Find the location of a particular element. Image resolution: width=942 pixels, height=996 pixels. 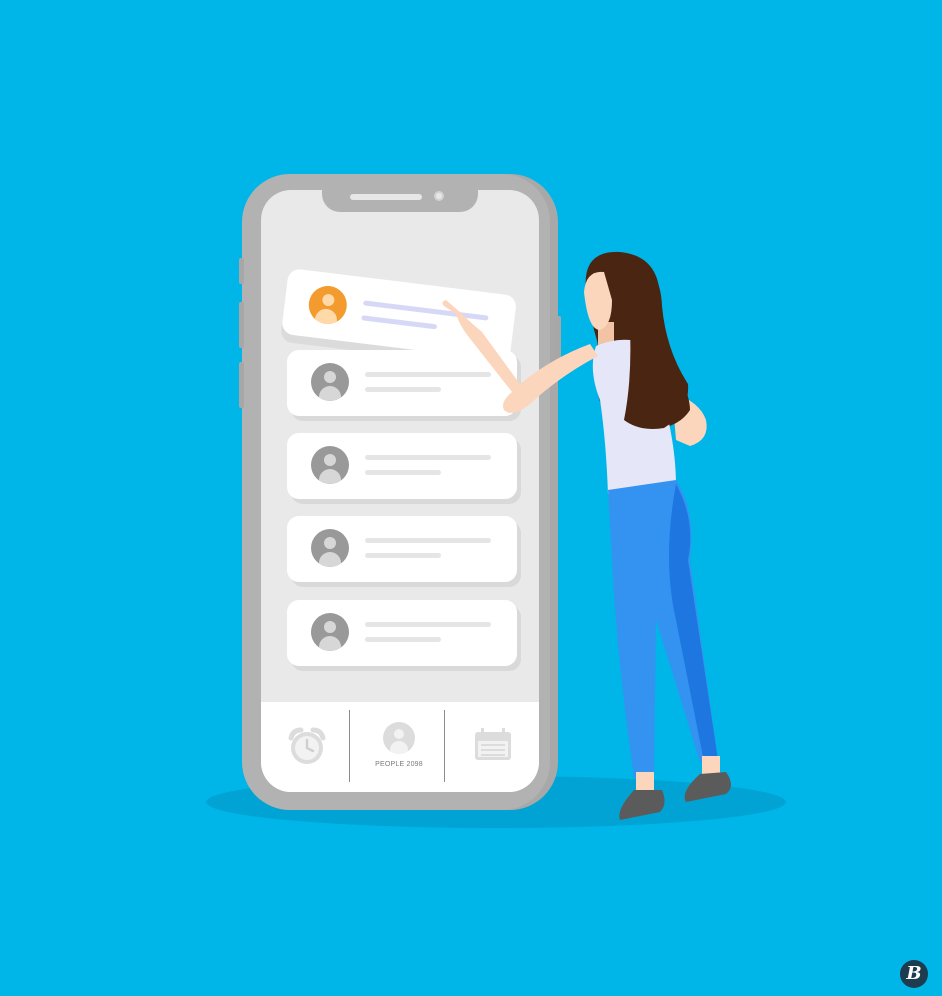

woman-reaching-arm is located at coordinates (520, 356).